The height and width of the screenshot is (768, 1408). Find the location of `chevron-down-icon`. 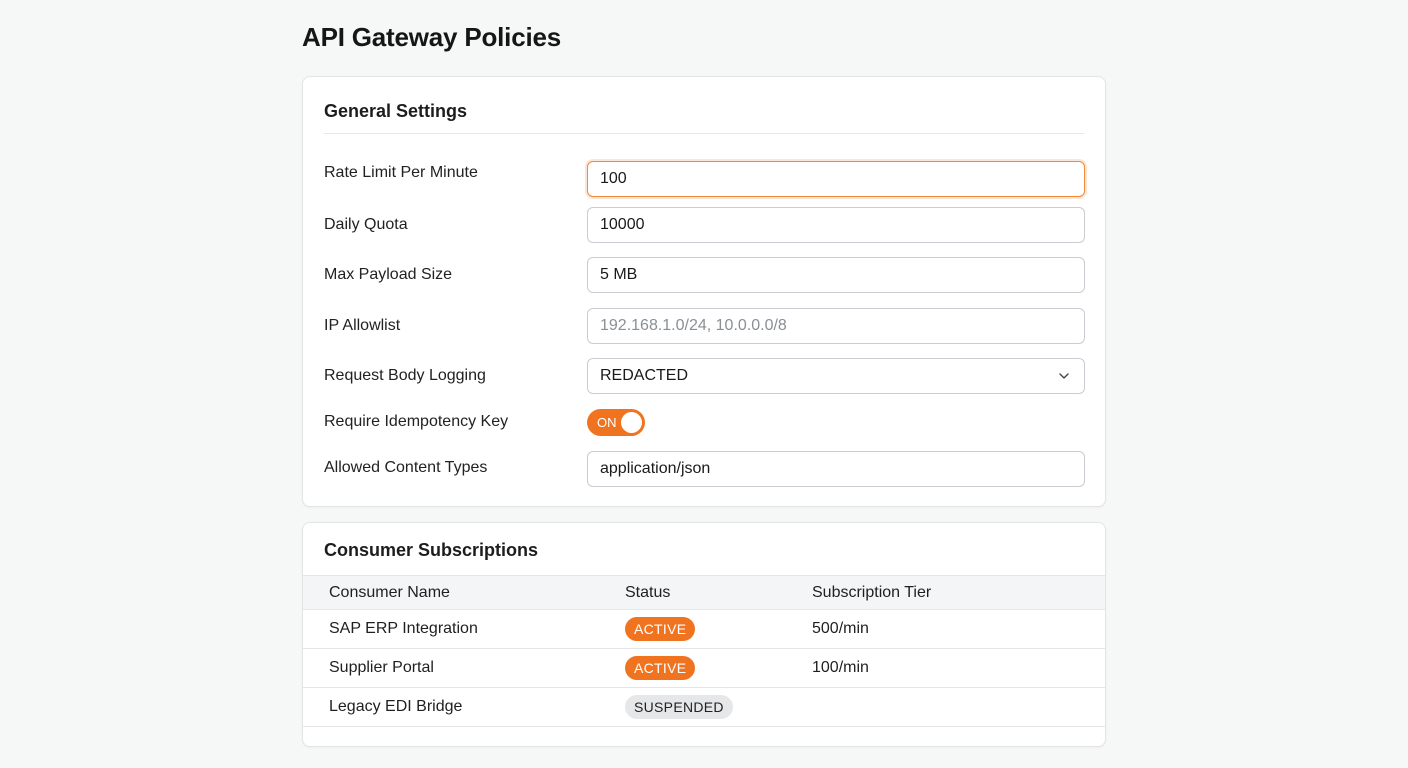

chevron-down-icon is located at coordinates (1064, 376).